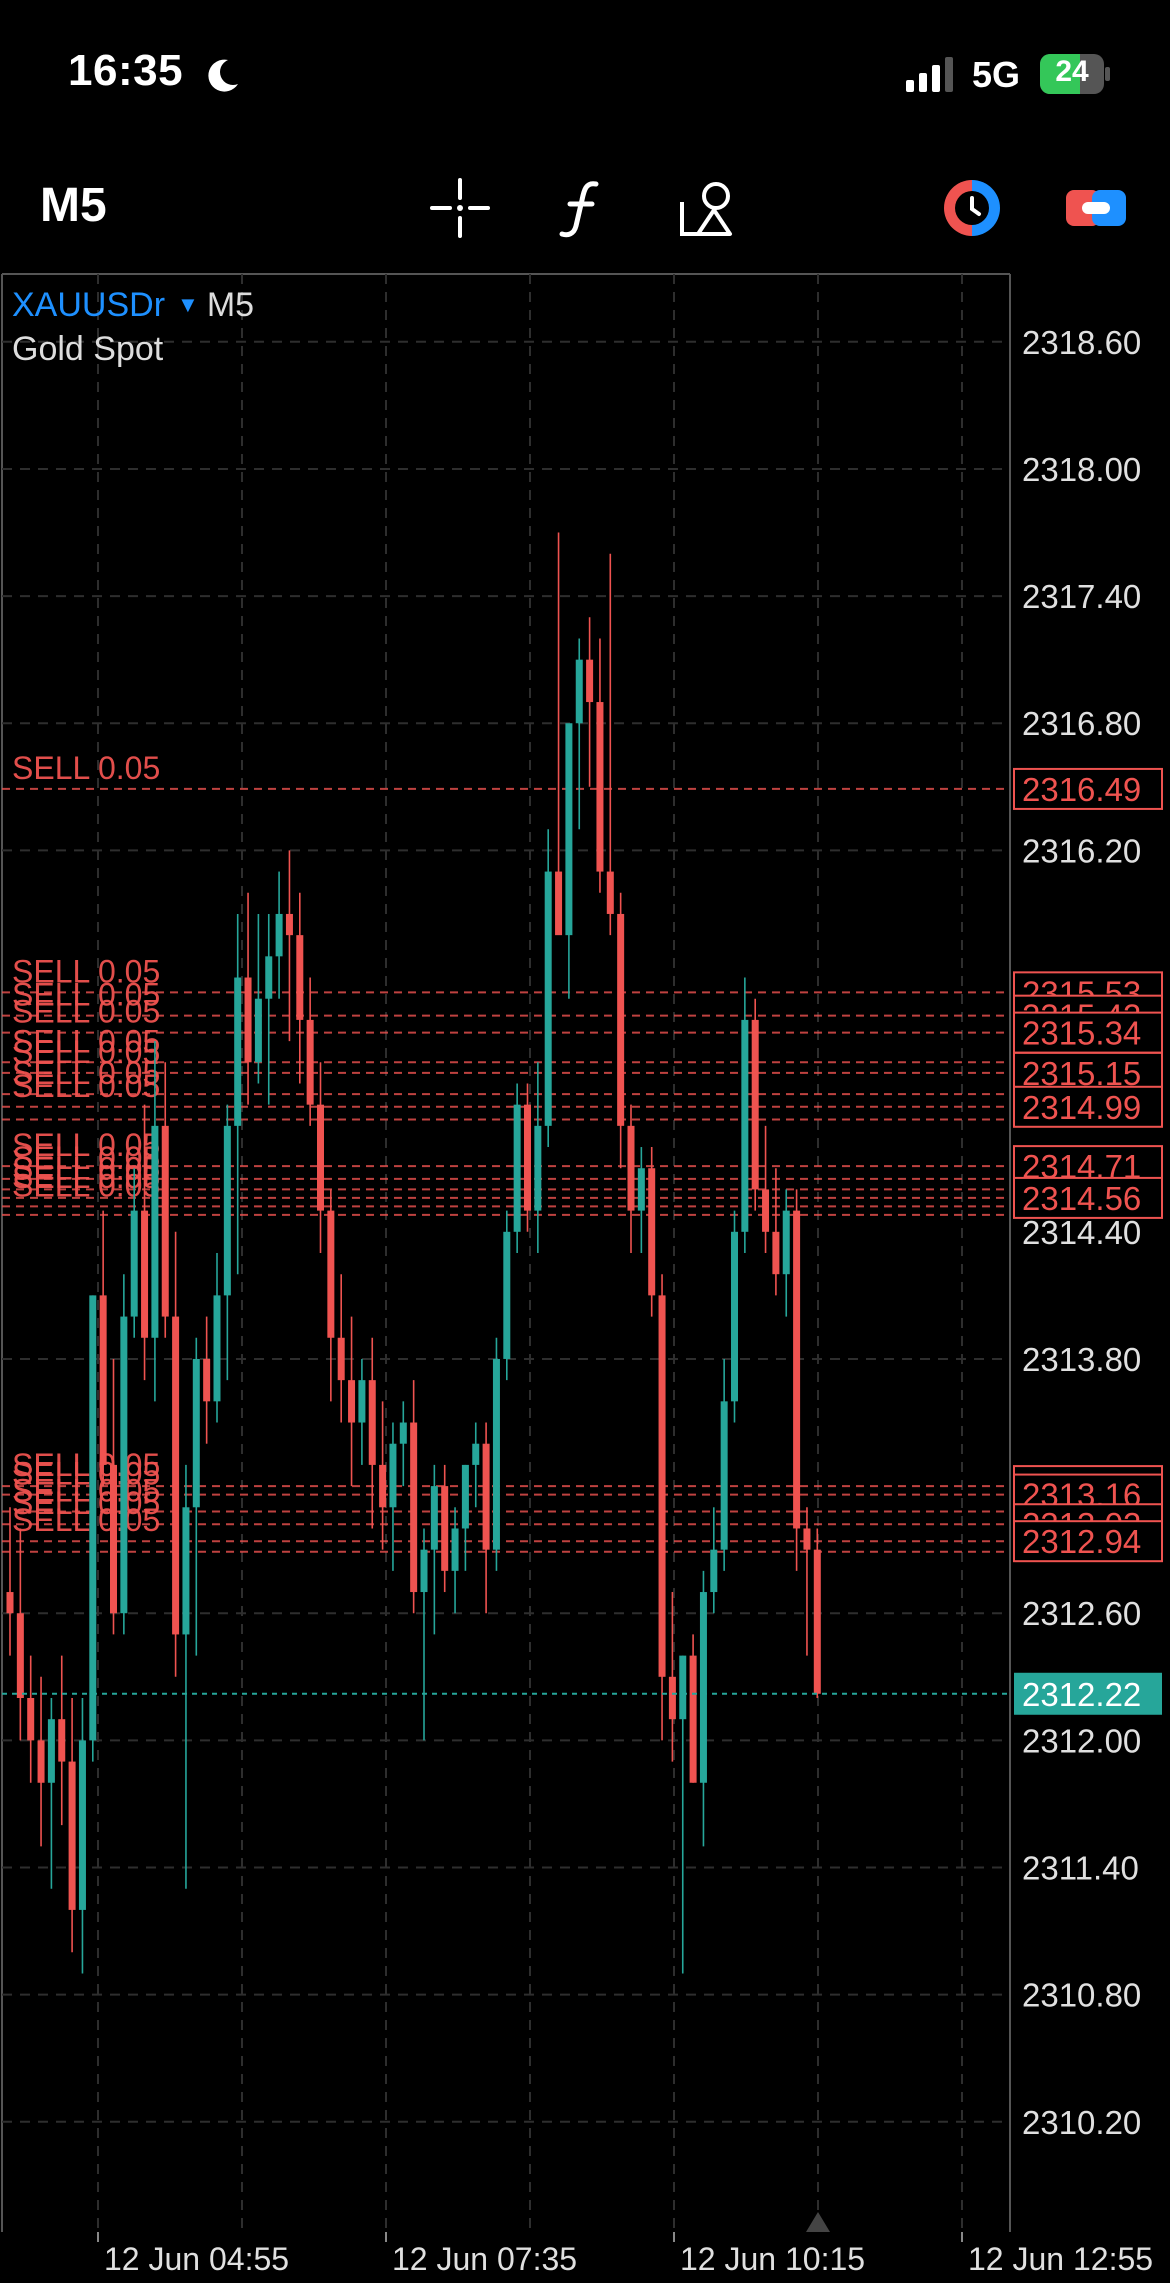  What do you see at coordinates (1081, 850) in the screenshot?
I see `y-tick-label: 2316.20` at bounding box center [1081, 850].